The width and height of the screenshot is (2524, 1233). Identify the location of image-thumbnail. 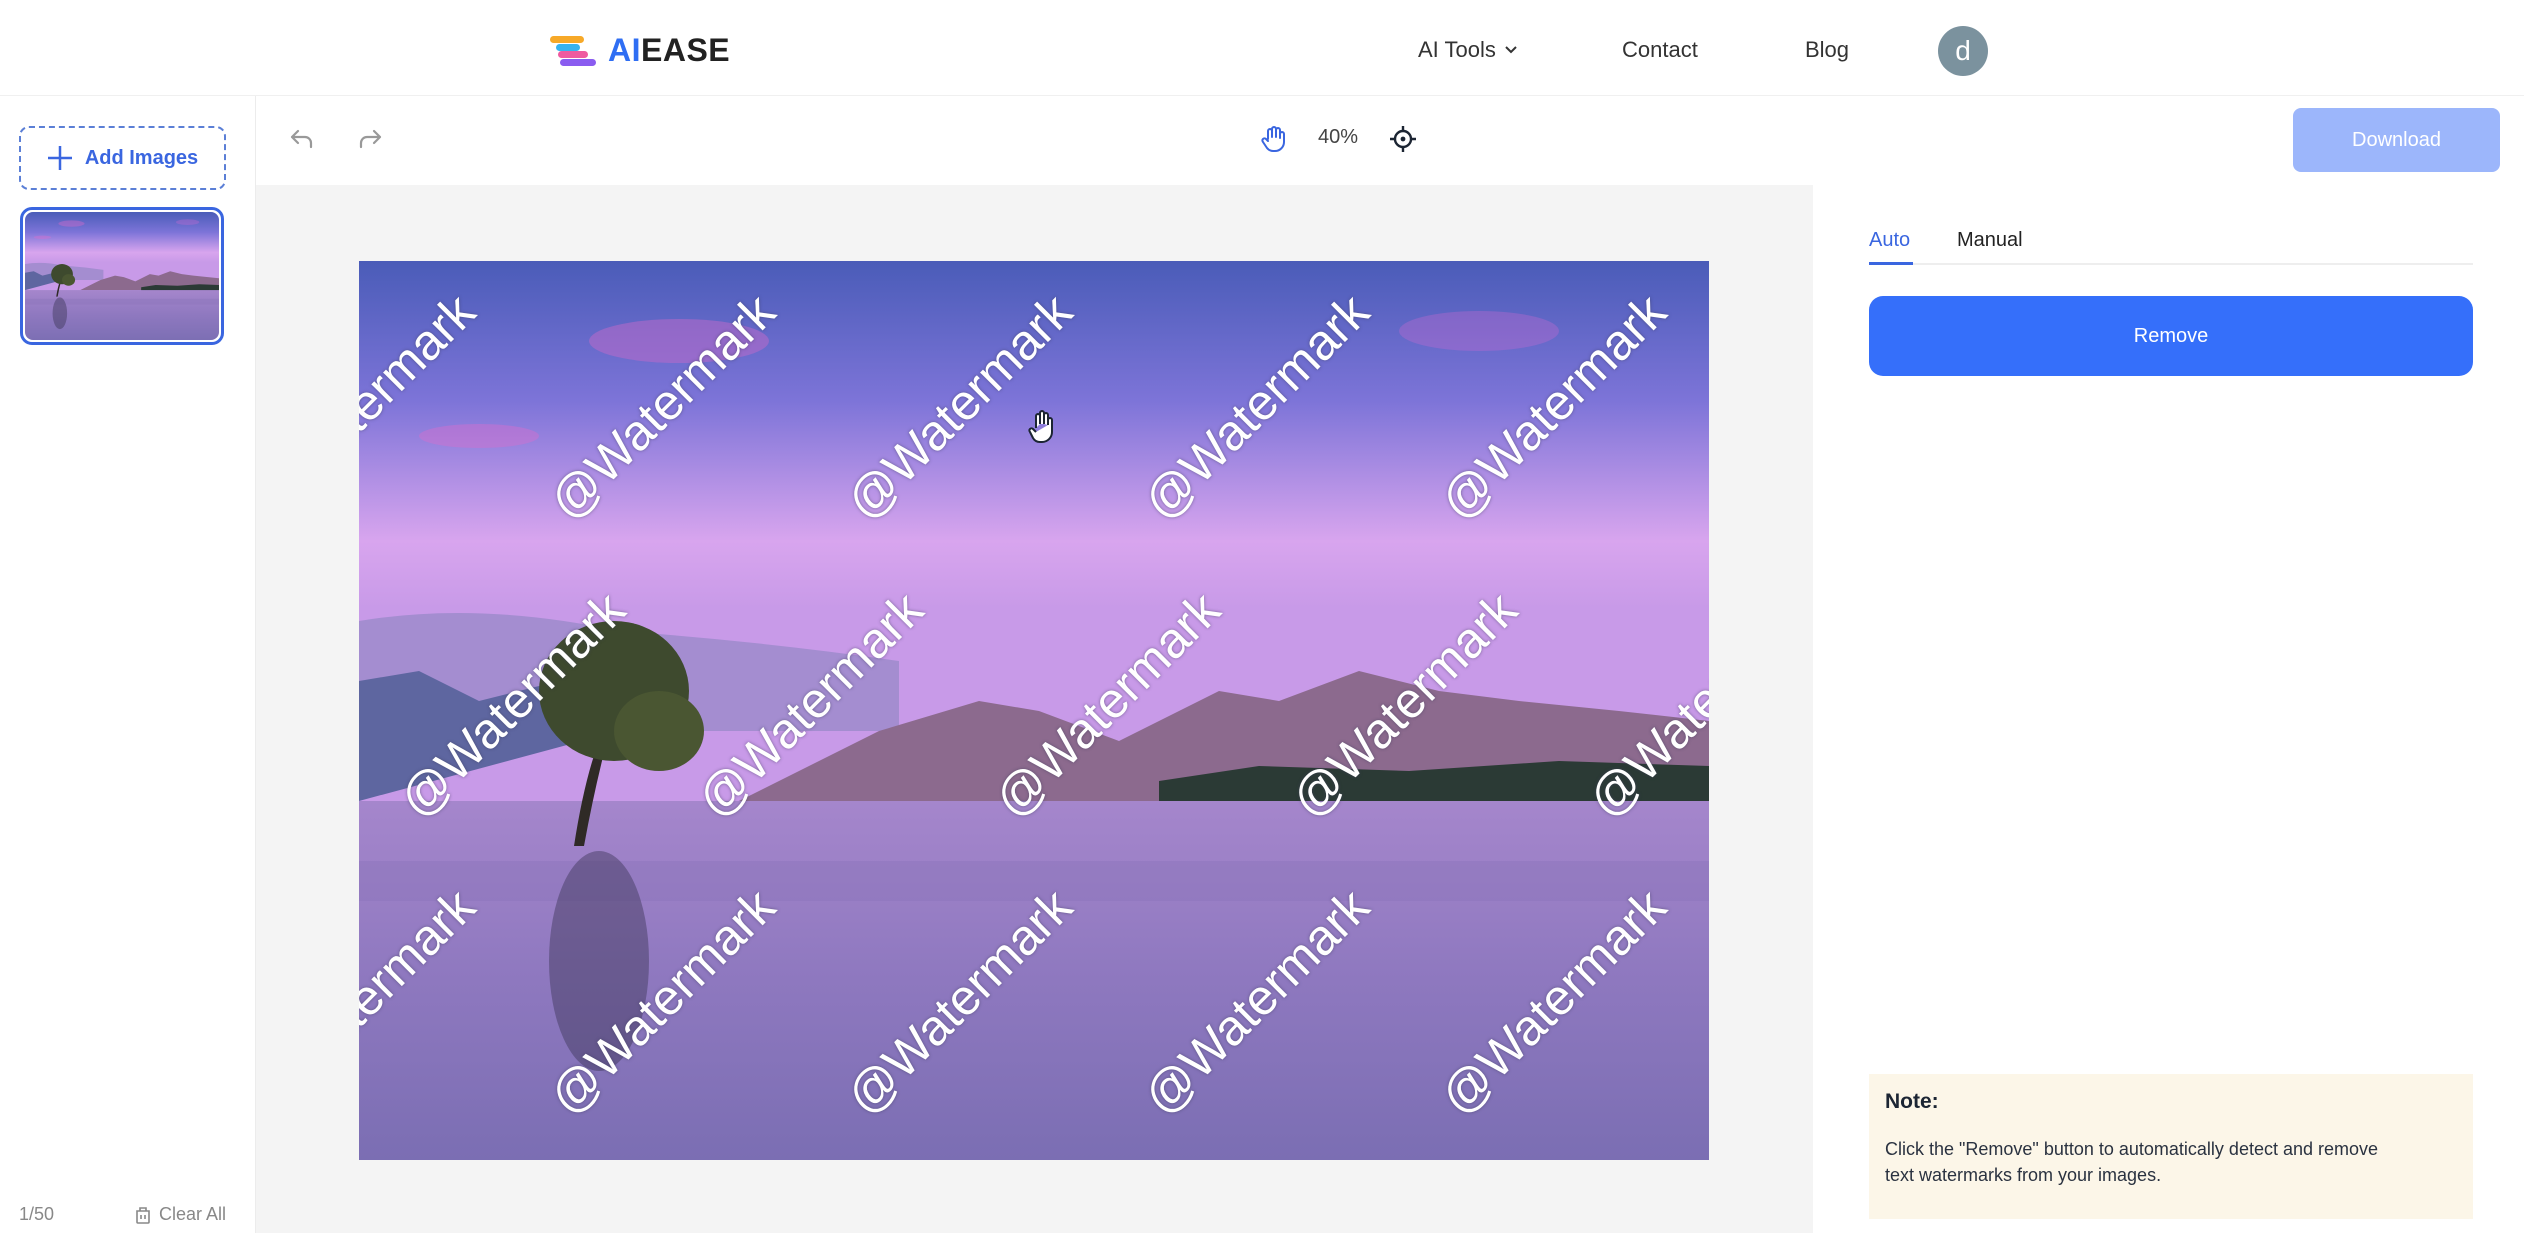
(122, 276).